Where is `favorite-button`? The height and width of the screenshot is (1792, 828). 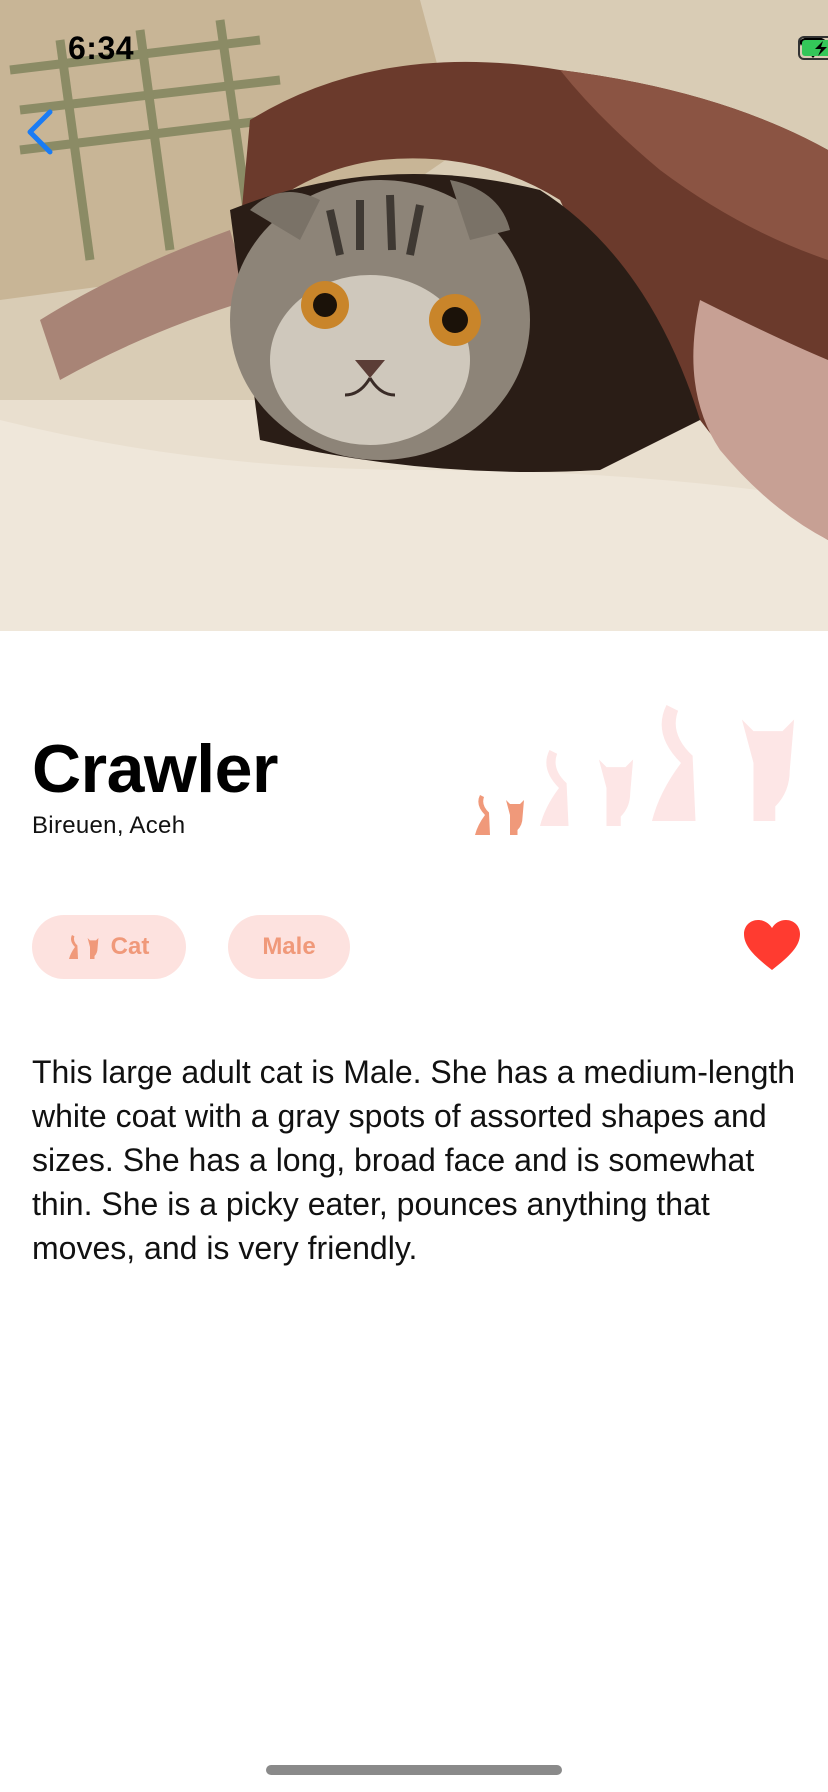
favorite-button is located at coordinates (772, 946).